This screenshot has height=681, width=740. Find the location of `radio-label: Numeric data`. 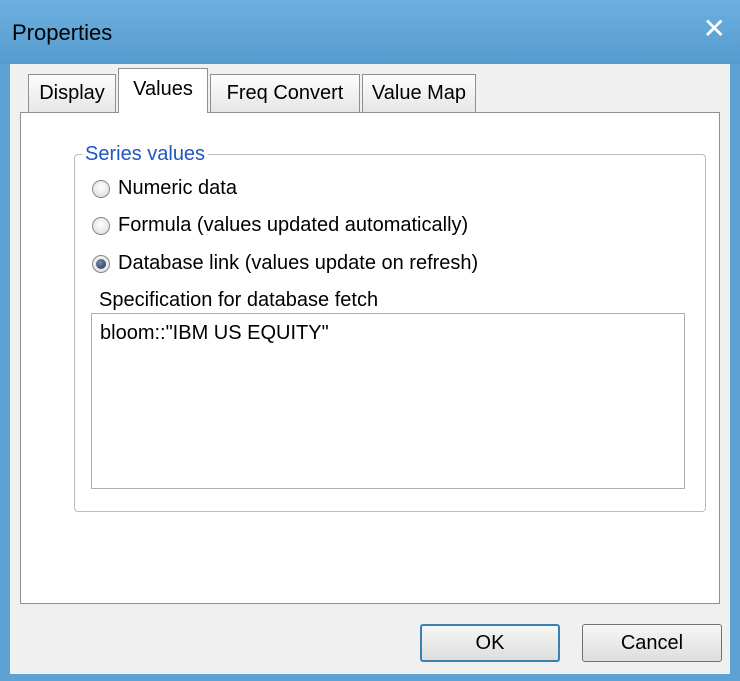

radio-label: Numeric data is located at coordinates (177, 188).